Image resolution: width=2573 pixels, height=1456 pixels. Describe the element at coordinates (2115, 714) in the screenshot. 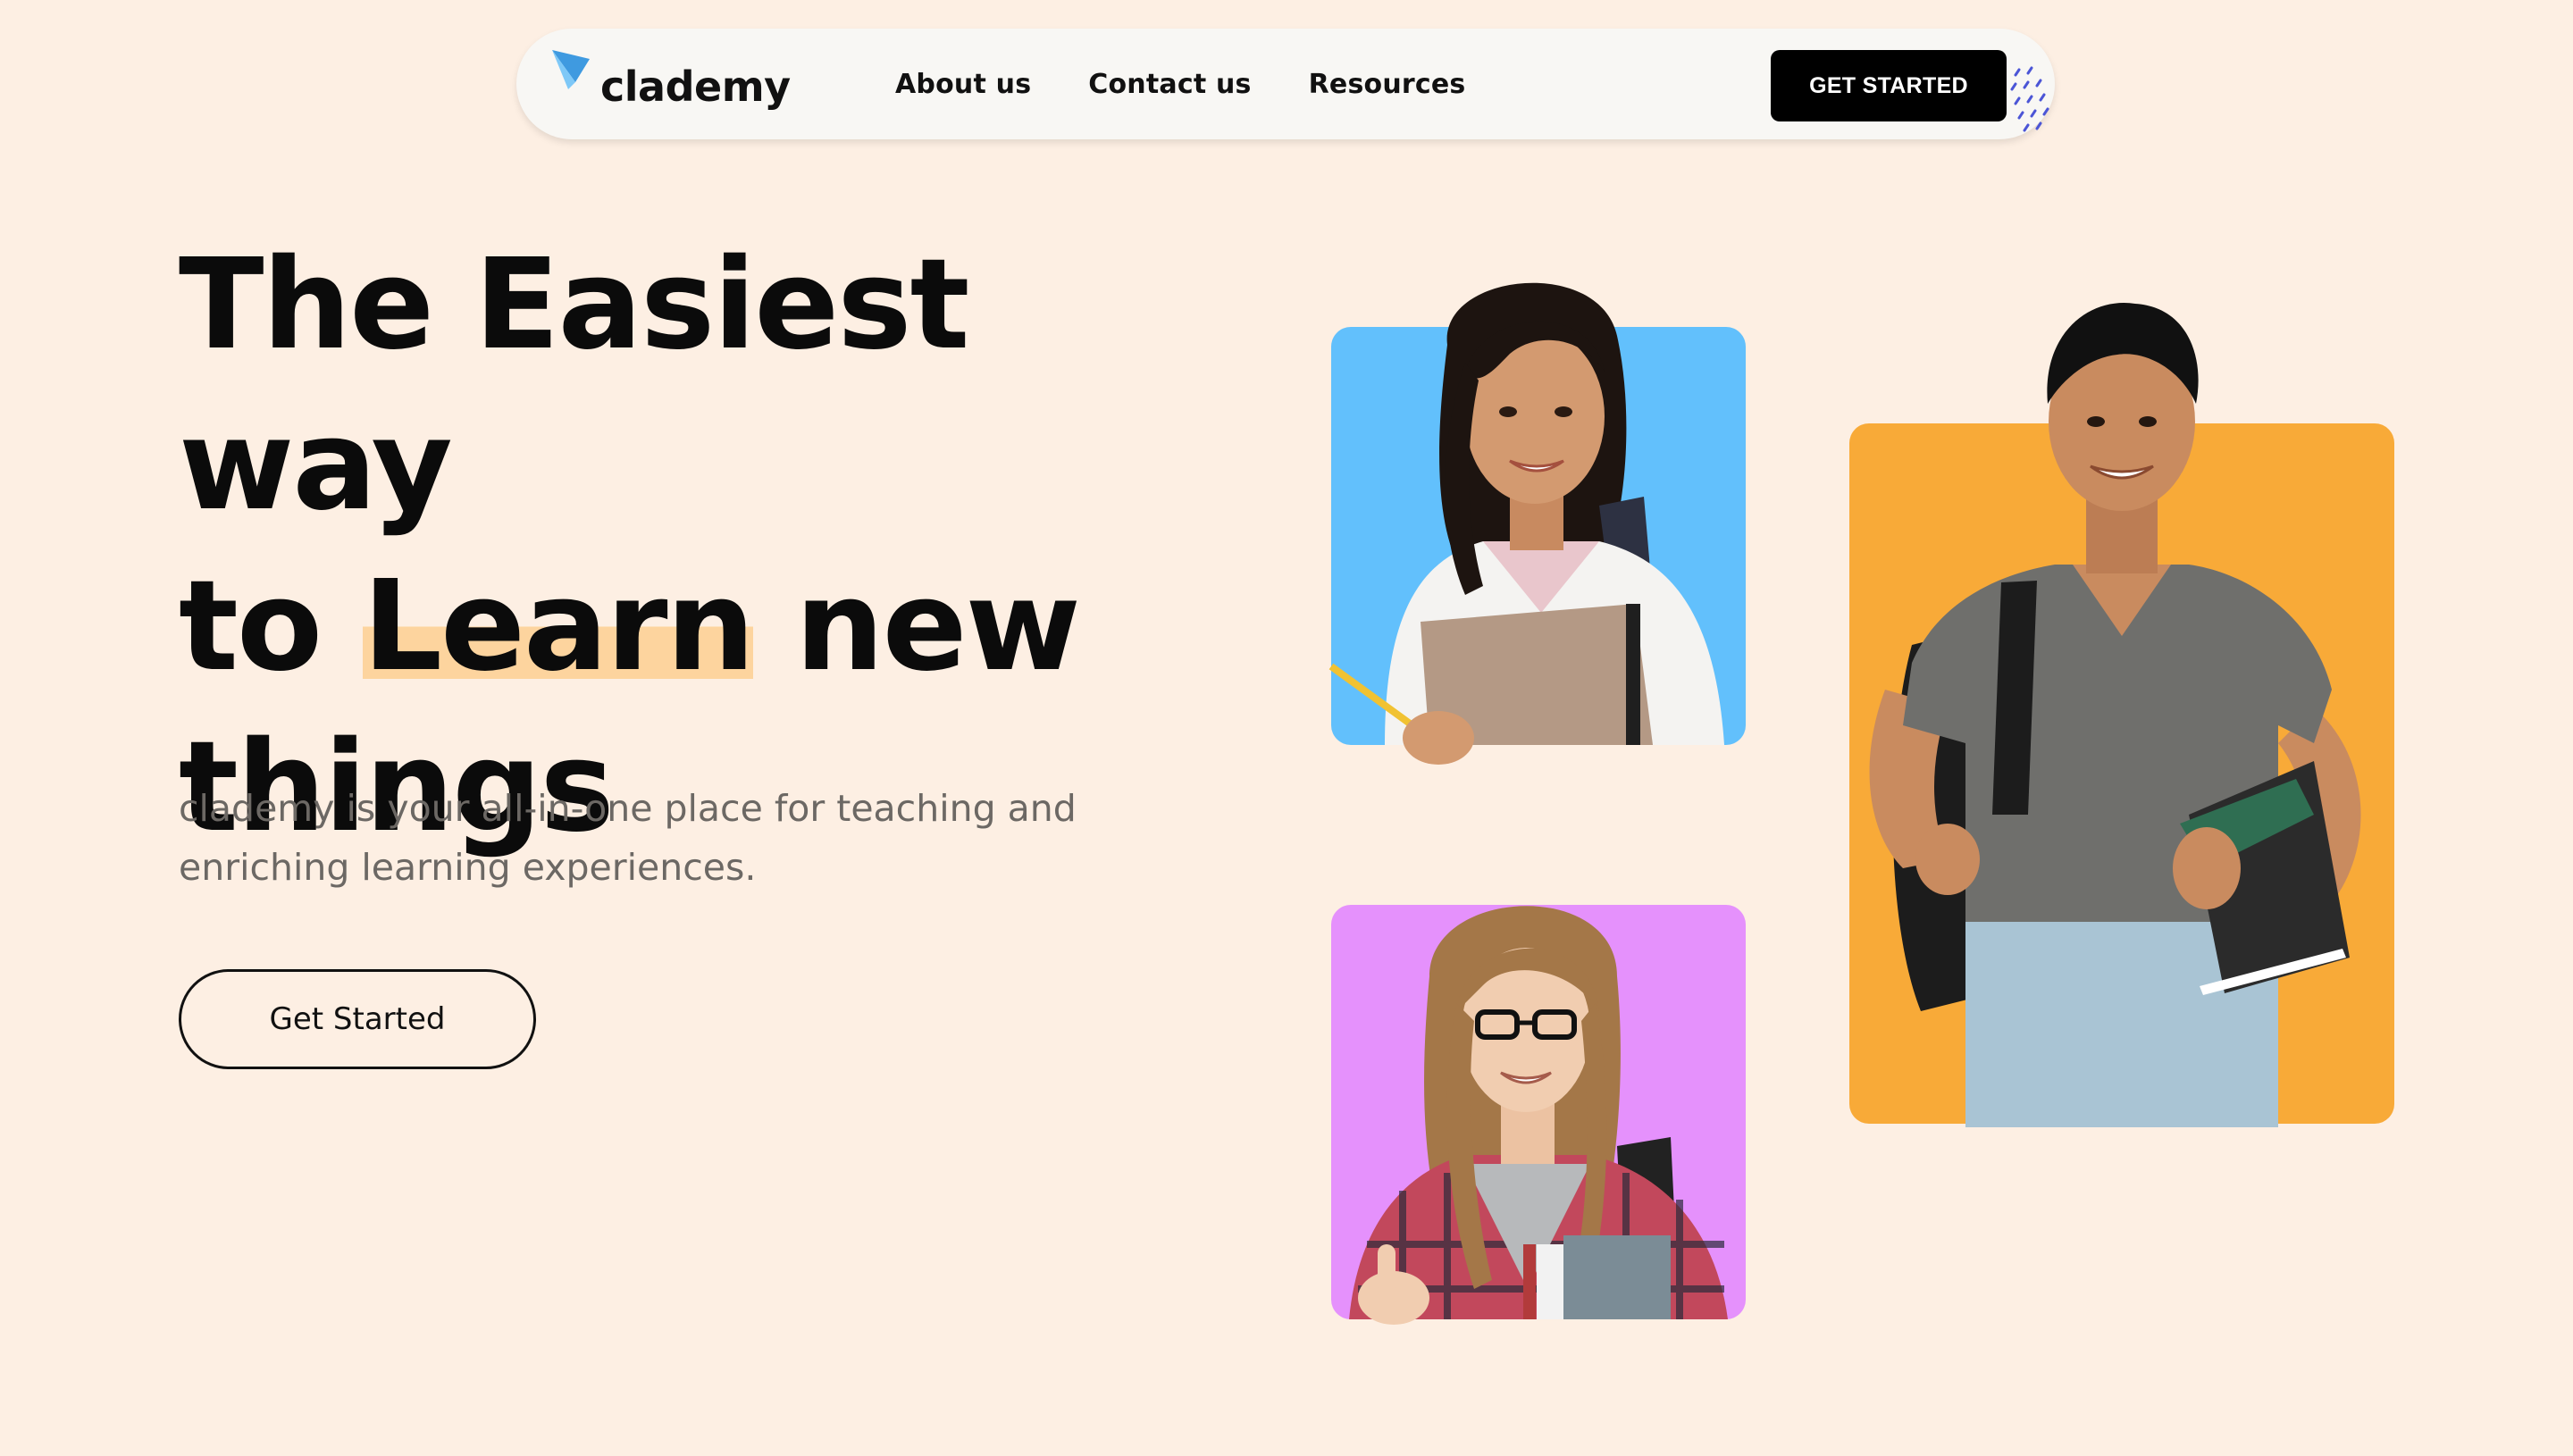

I see `student-boy-with-books-image` at that location.